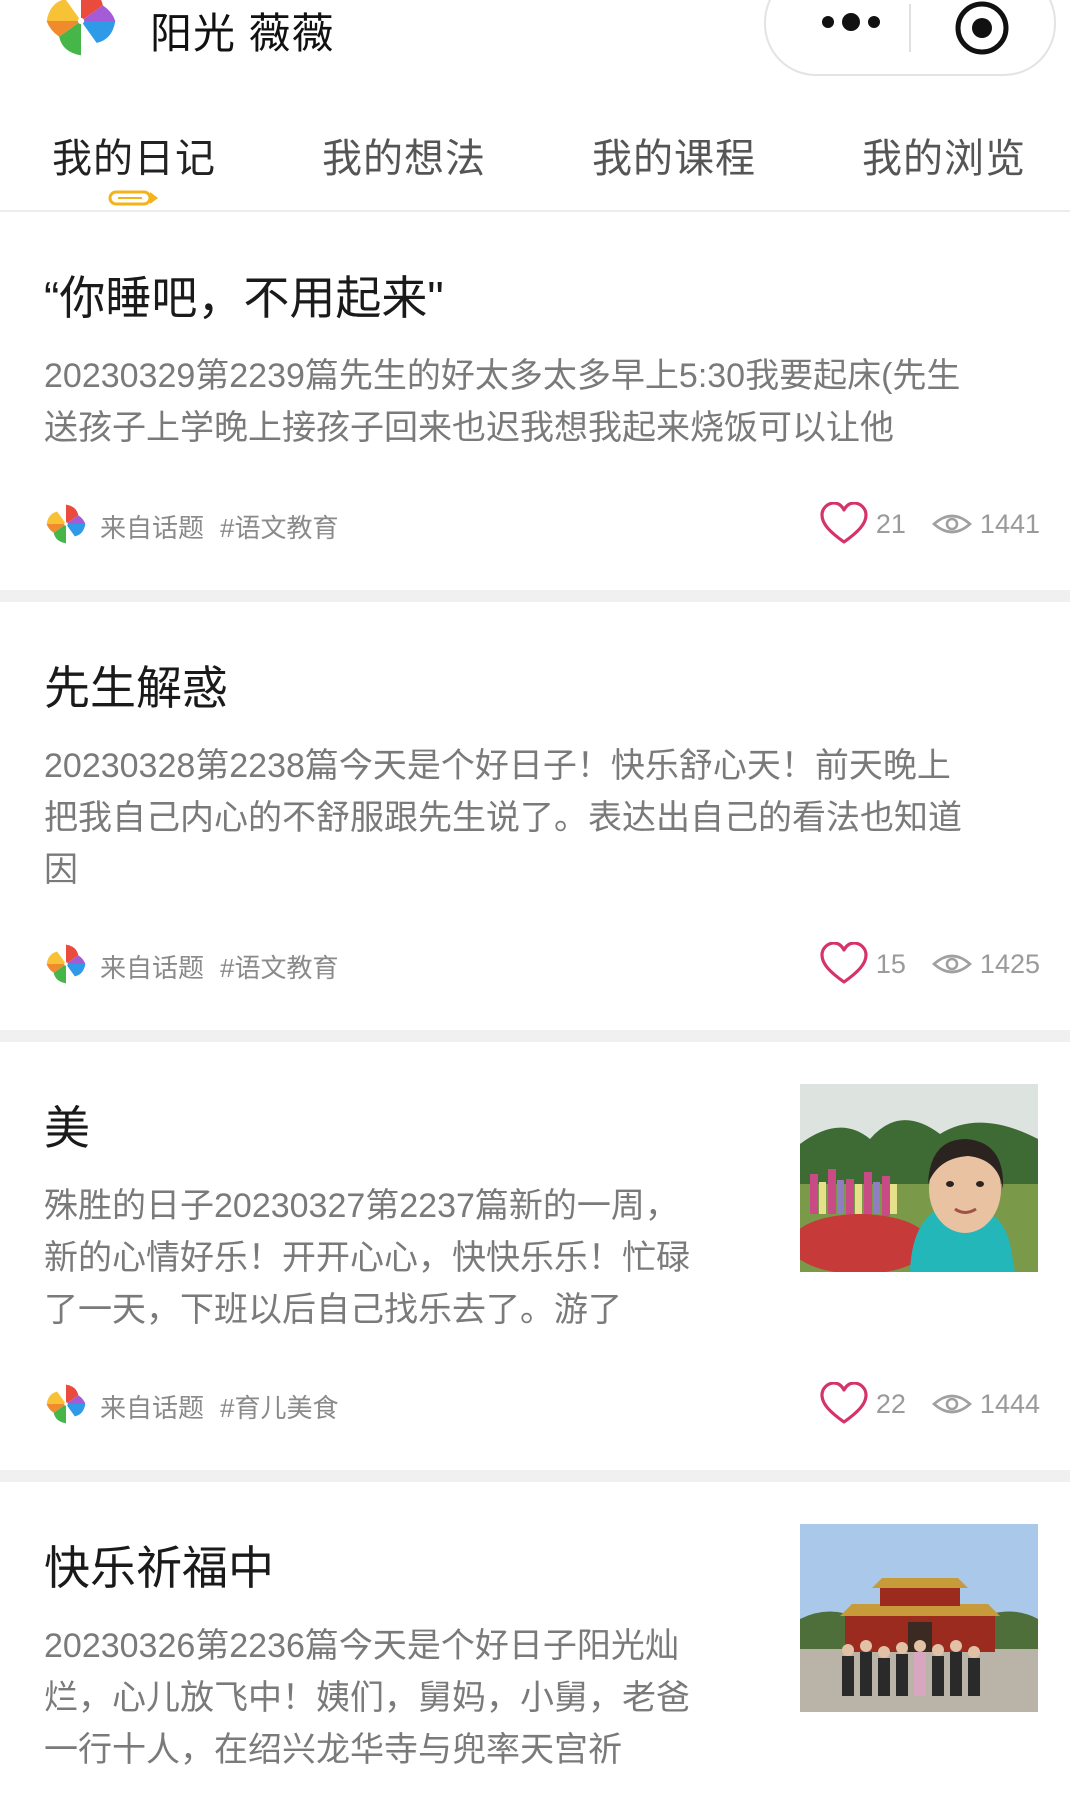  What do you see at coordinates (404, 155) in the screenshot?
I see `tab-my-thoughts: 我的想法` at bounding box center [404, 155].